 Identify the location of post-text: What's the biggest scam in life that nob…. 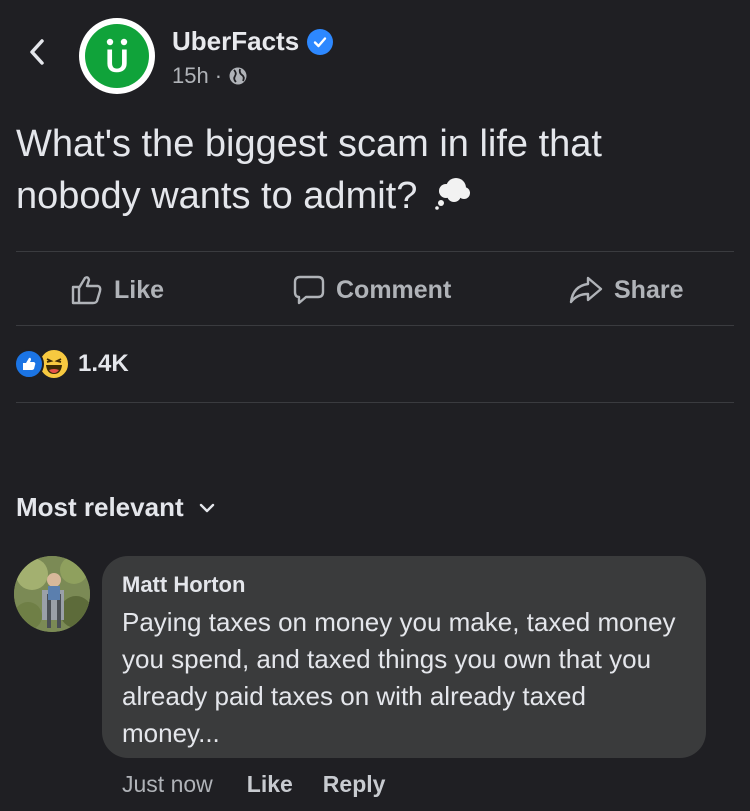
(376, 171).